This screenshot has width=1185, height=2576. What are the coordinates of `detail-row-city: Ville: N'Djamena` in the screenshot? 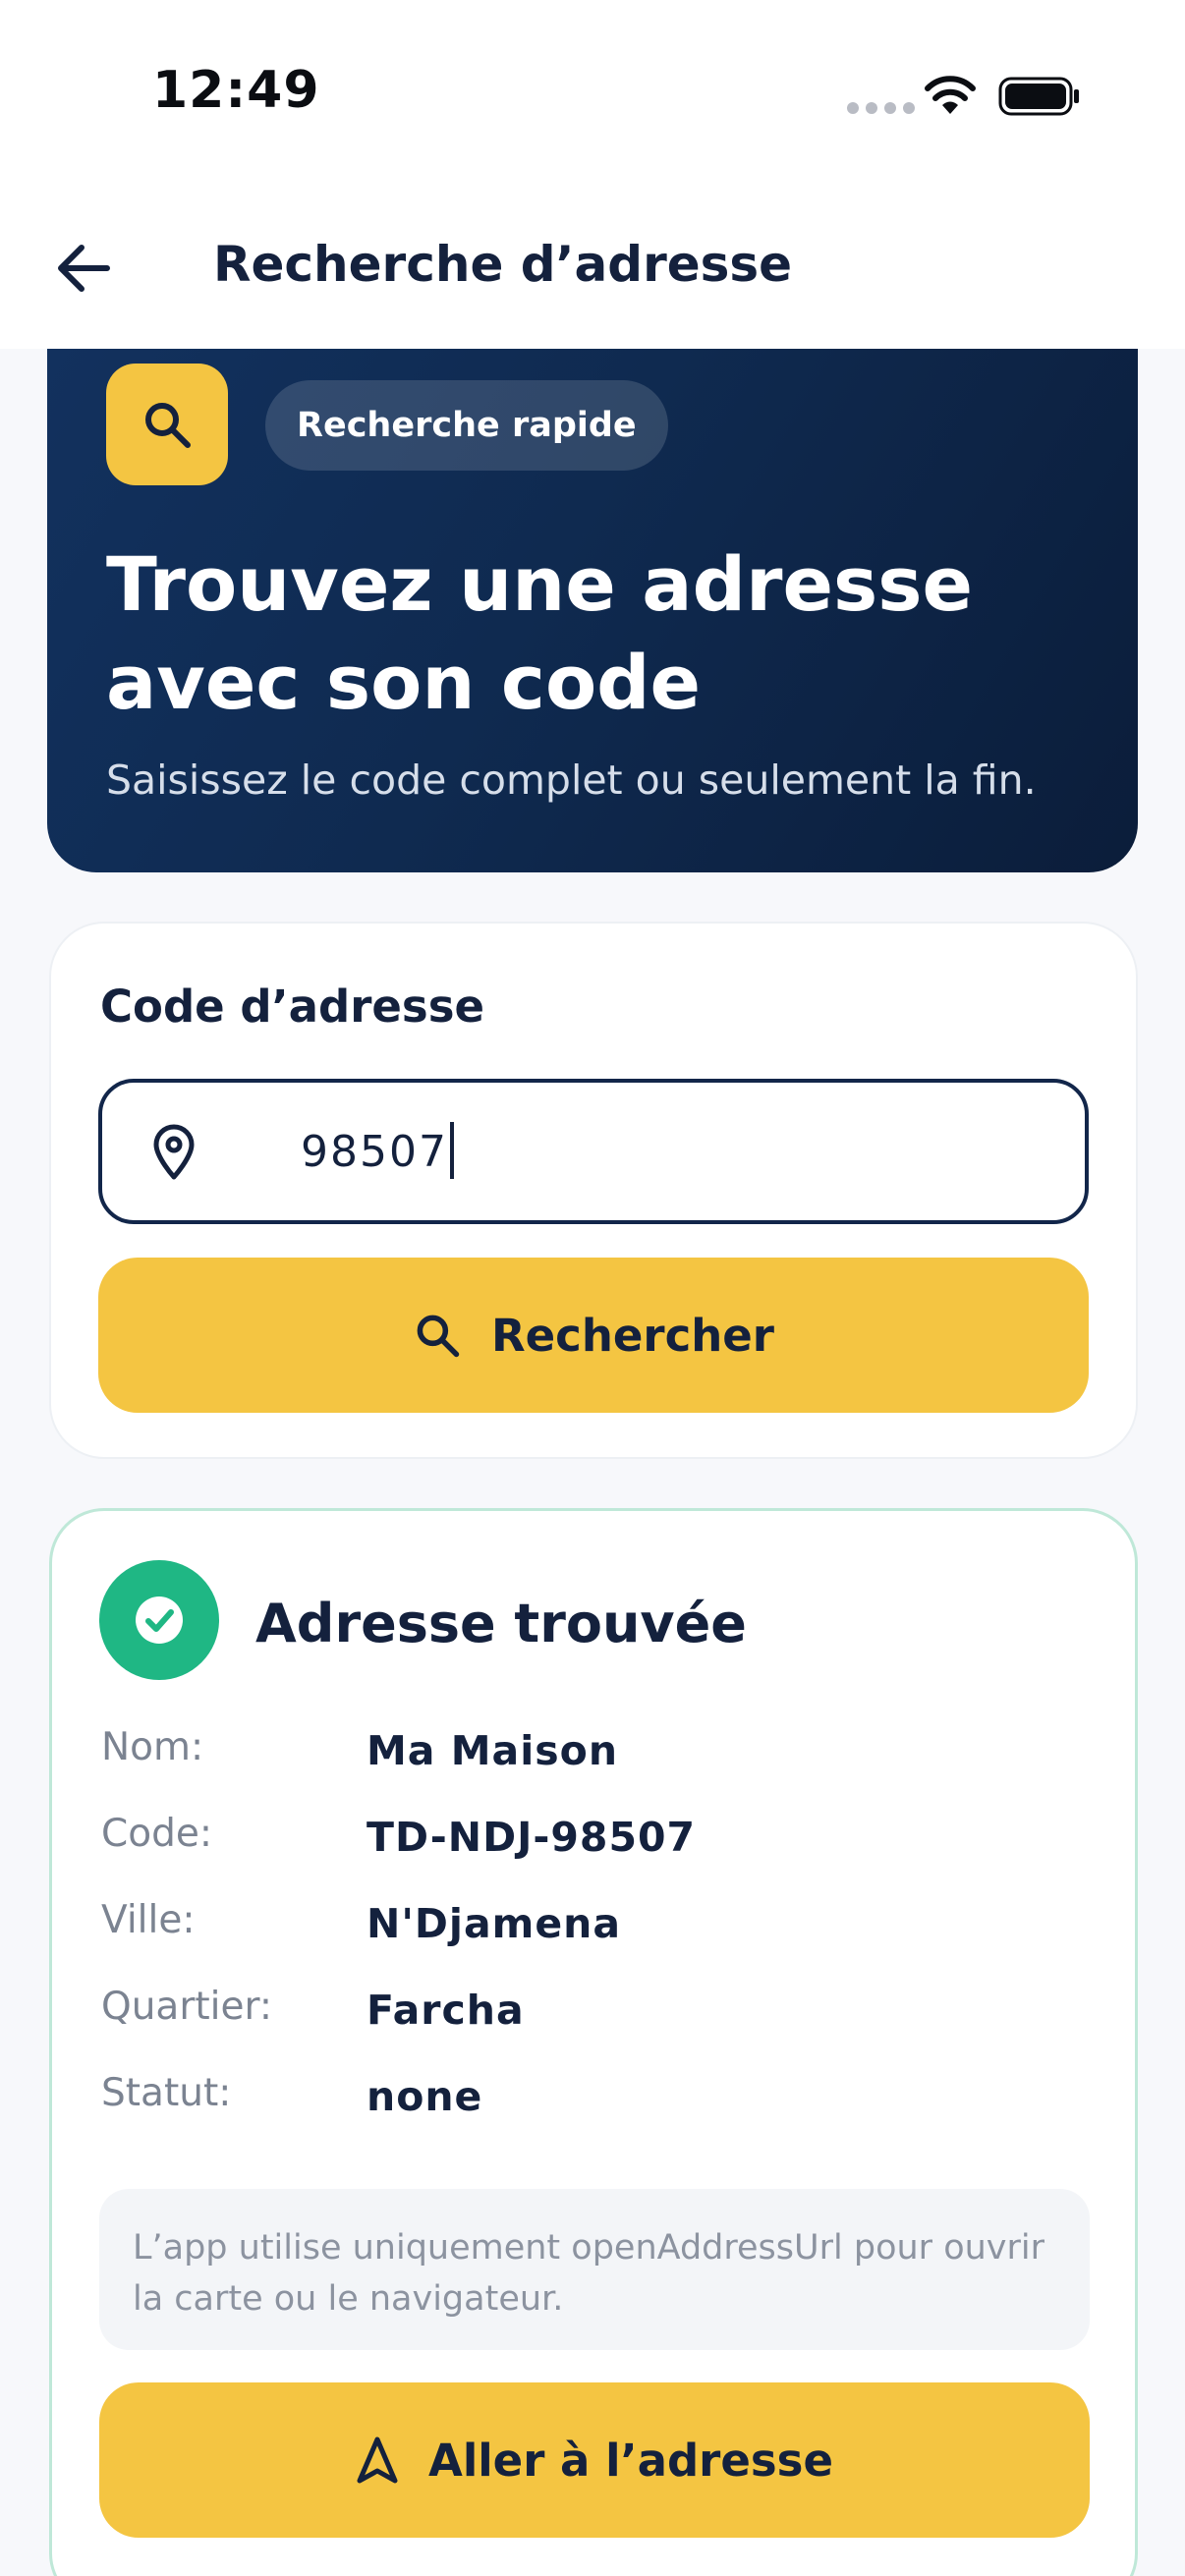 It's located at (592, 1941).